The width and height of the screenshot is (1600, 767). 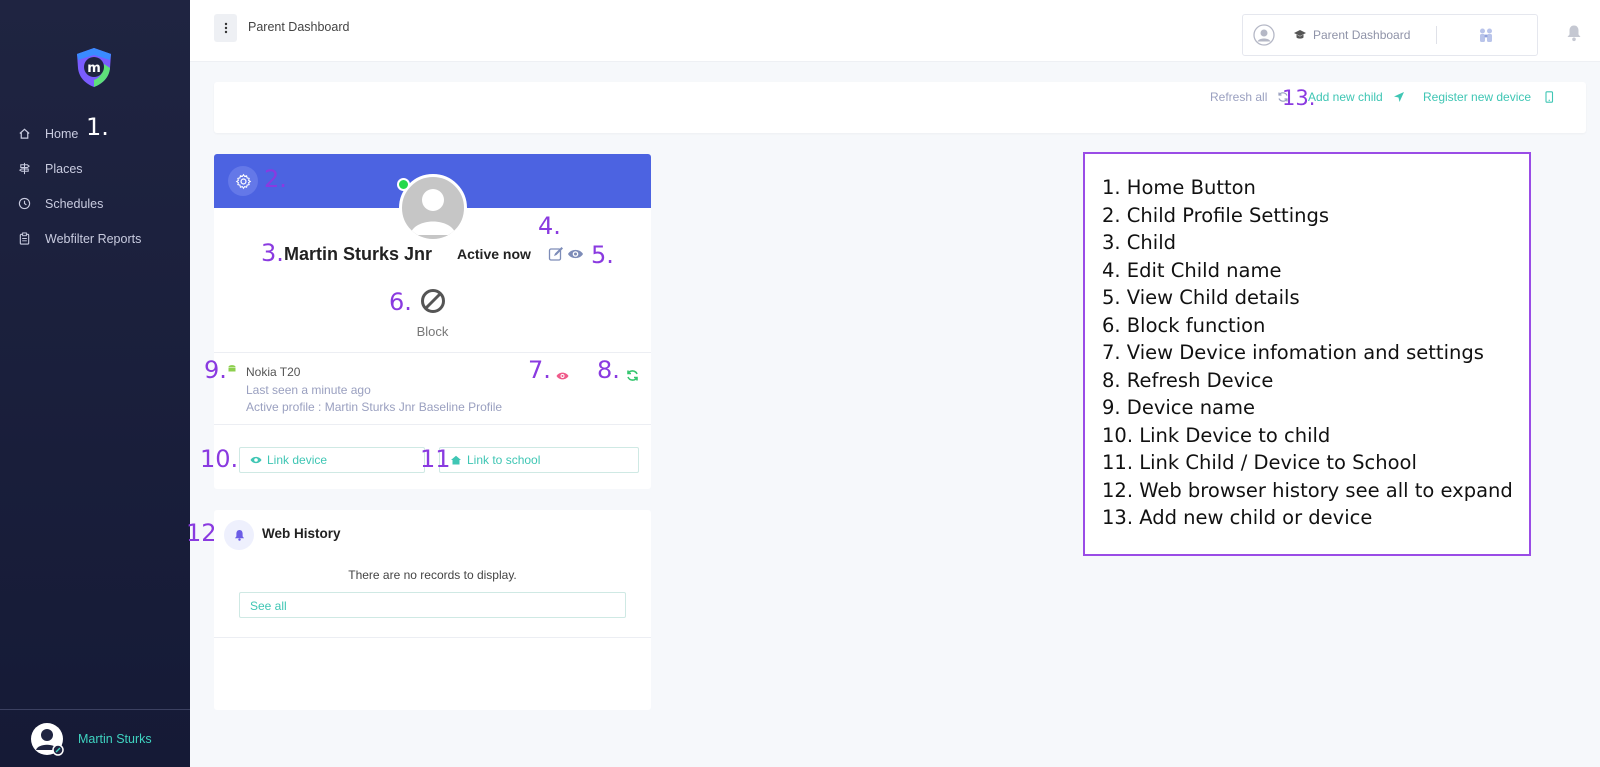 What do you see at coordinates (556, 254) in the screenshot?
I see `edit-icon` at bounding box center [556, 254].